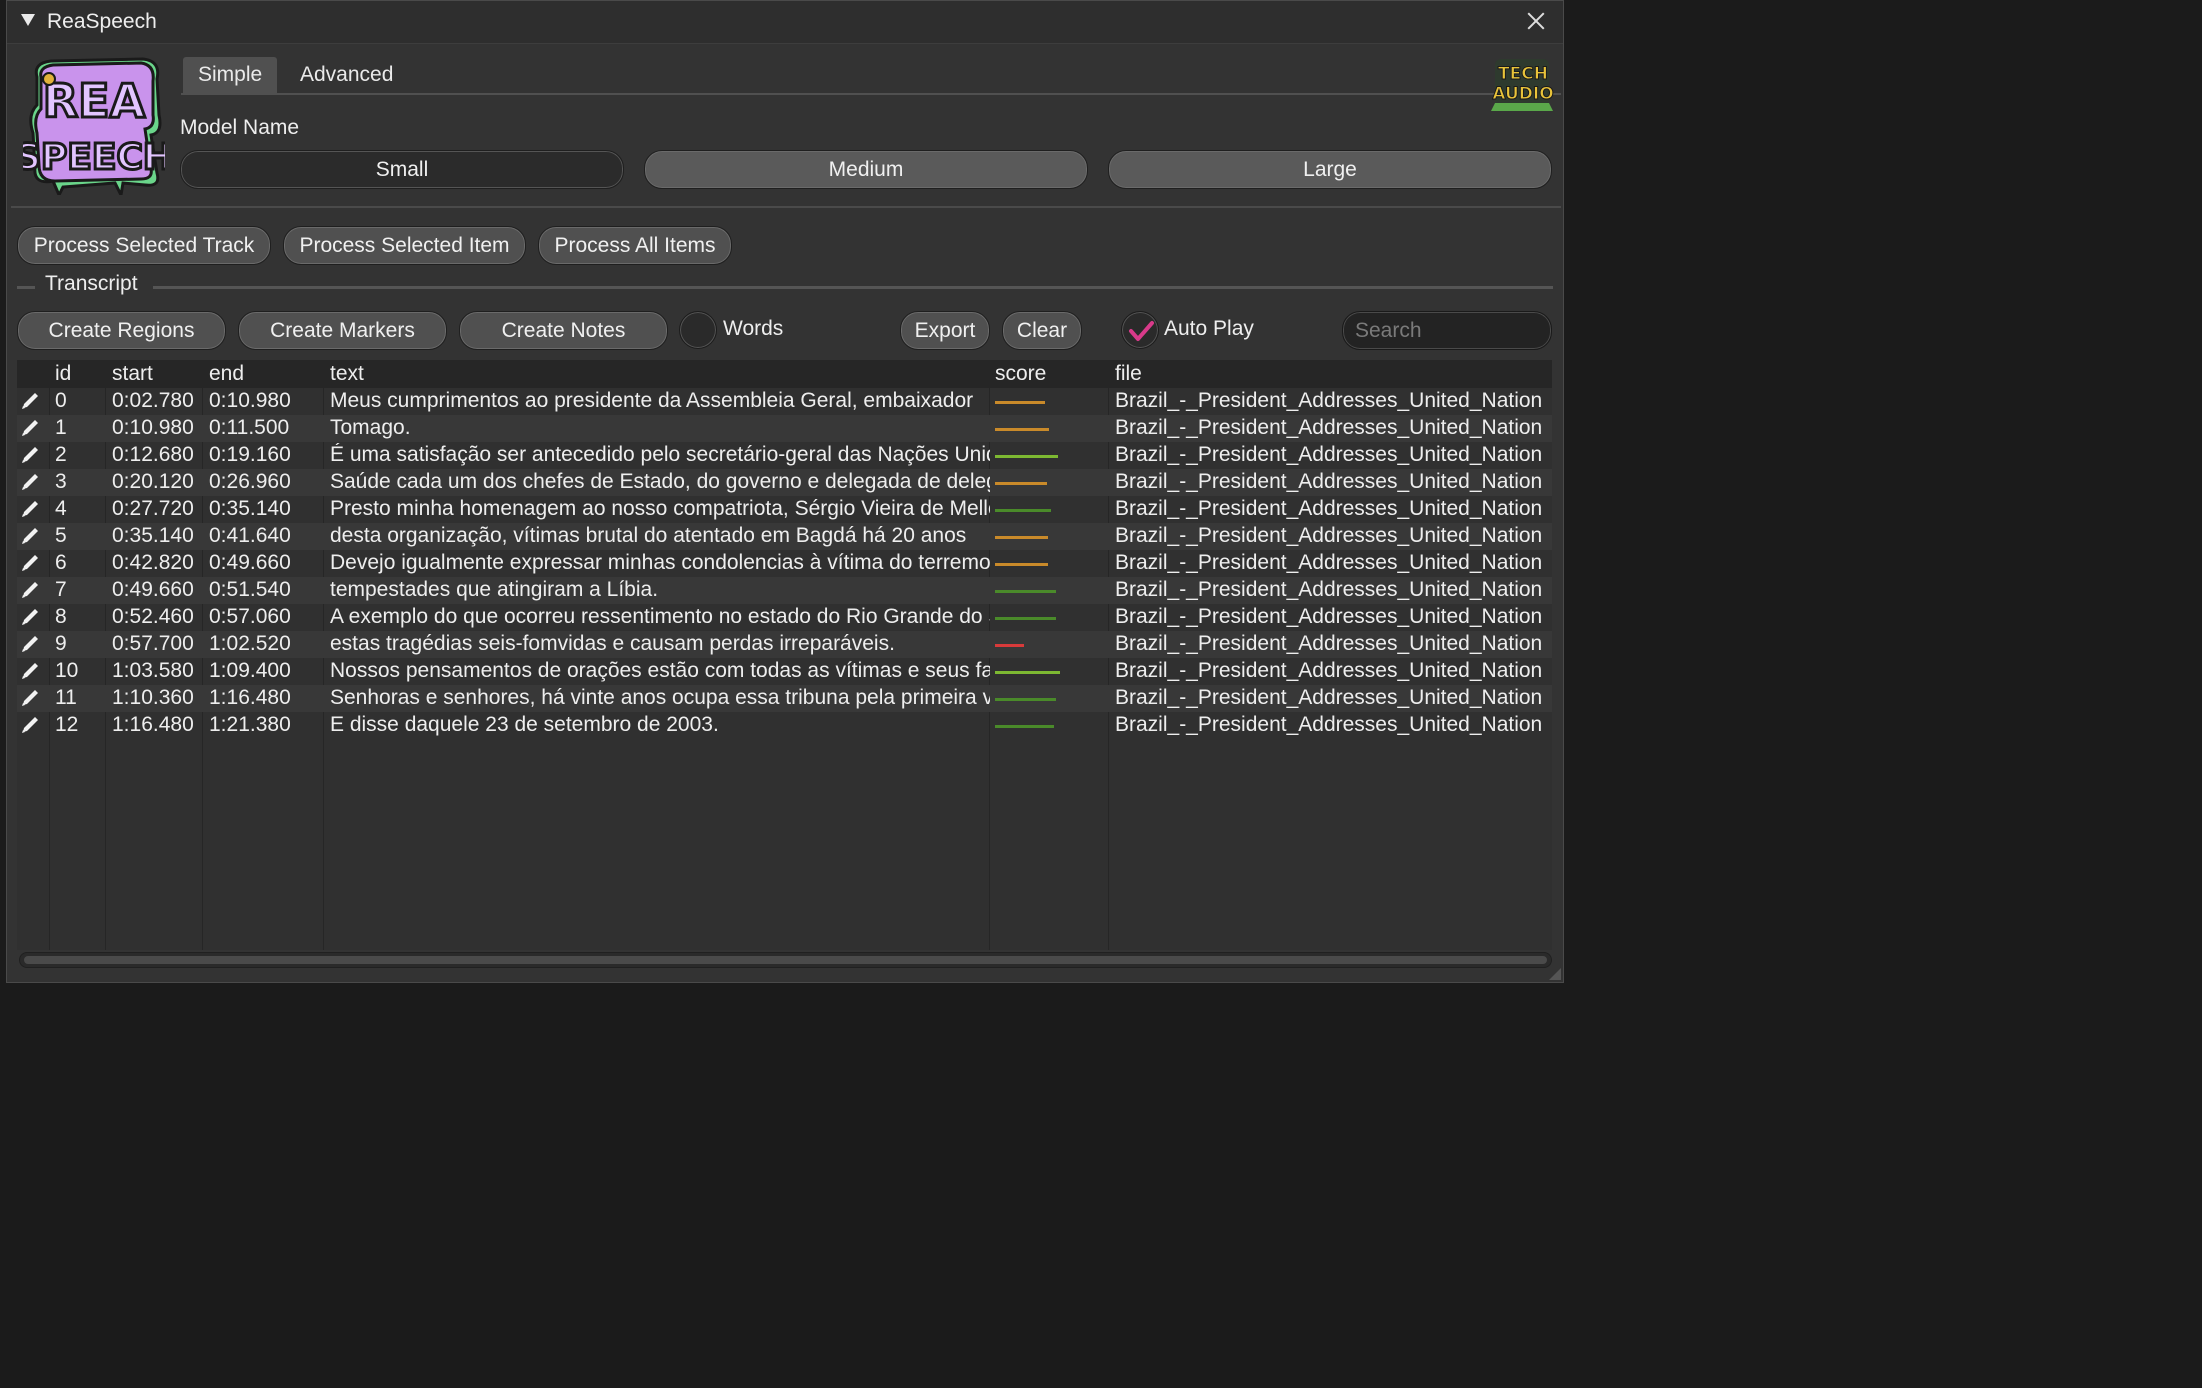 The height and width of the screenshot is (1388, 2202). I want to click on cell-start: 0:27.720, so click(153, 508).